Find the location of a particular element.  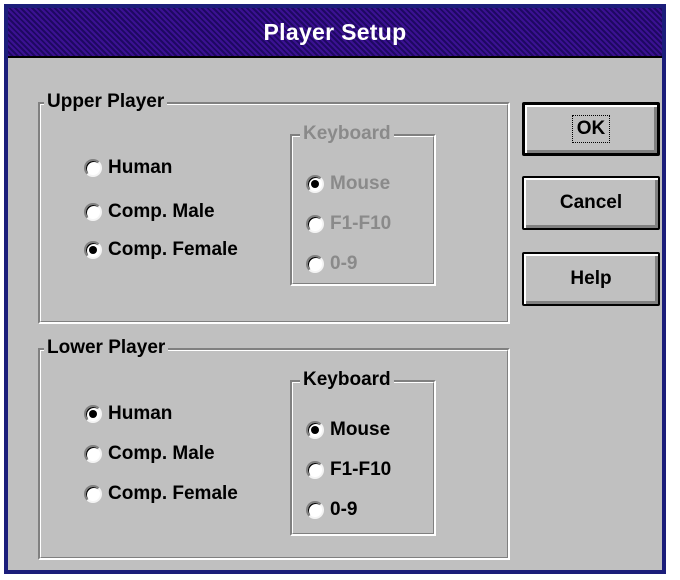

lower-keyboard-group: Keyboard Mouse F1-F10 0-9 is located at coordinates (363, 452).